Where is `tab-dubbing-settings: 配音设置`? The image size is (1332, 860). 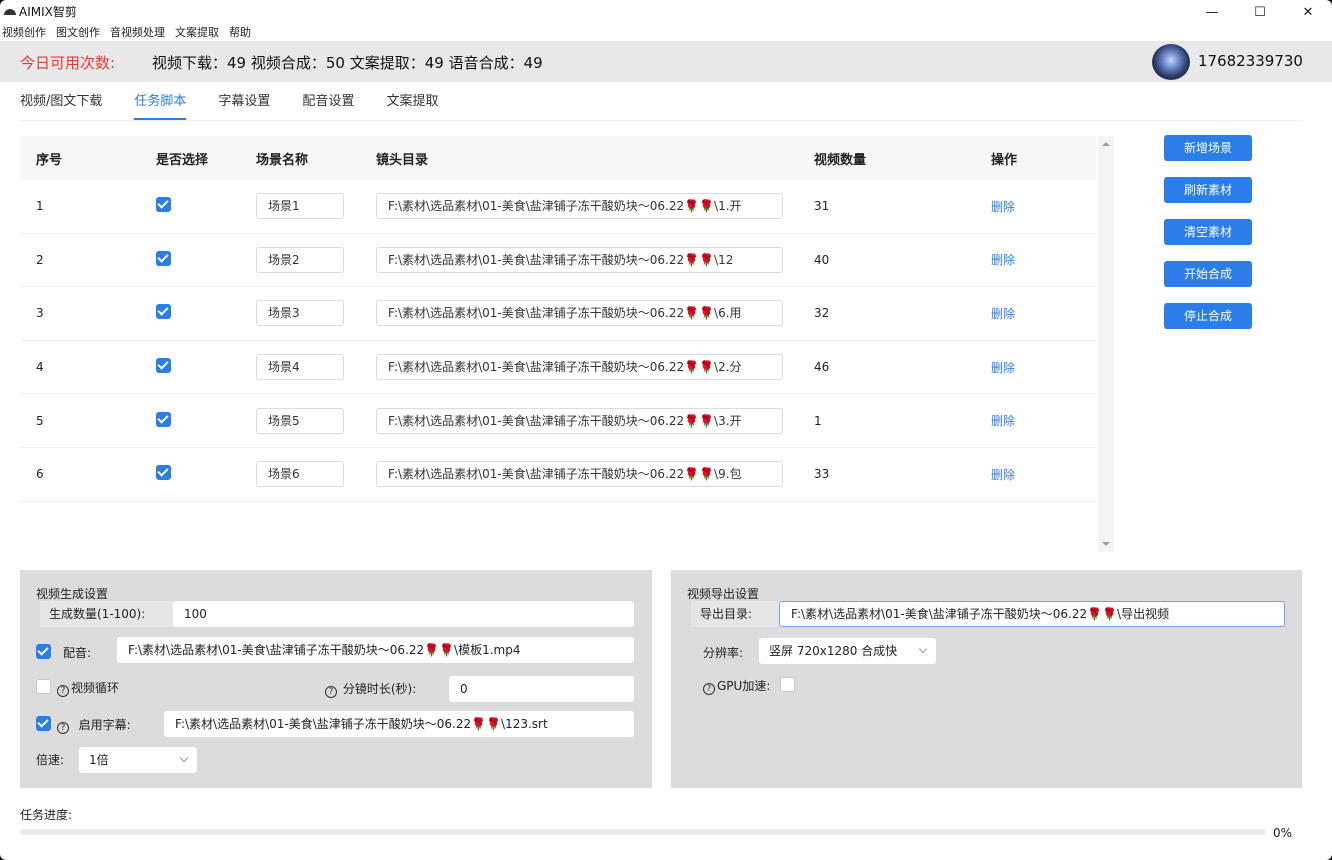 tab-dubbing-settings: 配音设置 is located at coordinates (328, 108).